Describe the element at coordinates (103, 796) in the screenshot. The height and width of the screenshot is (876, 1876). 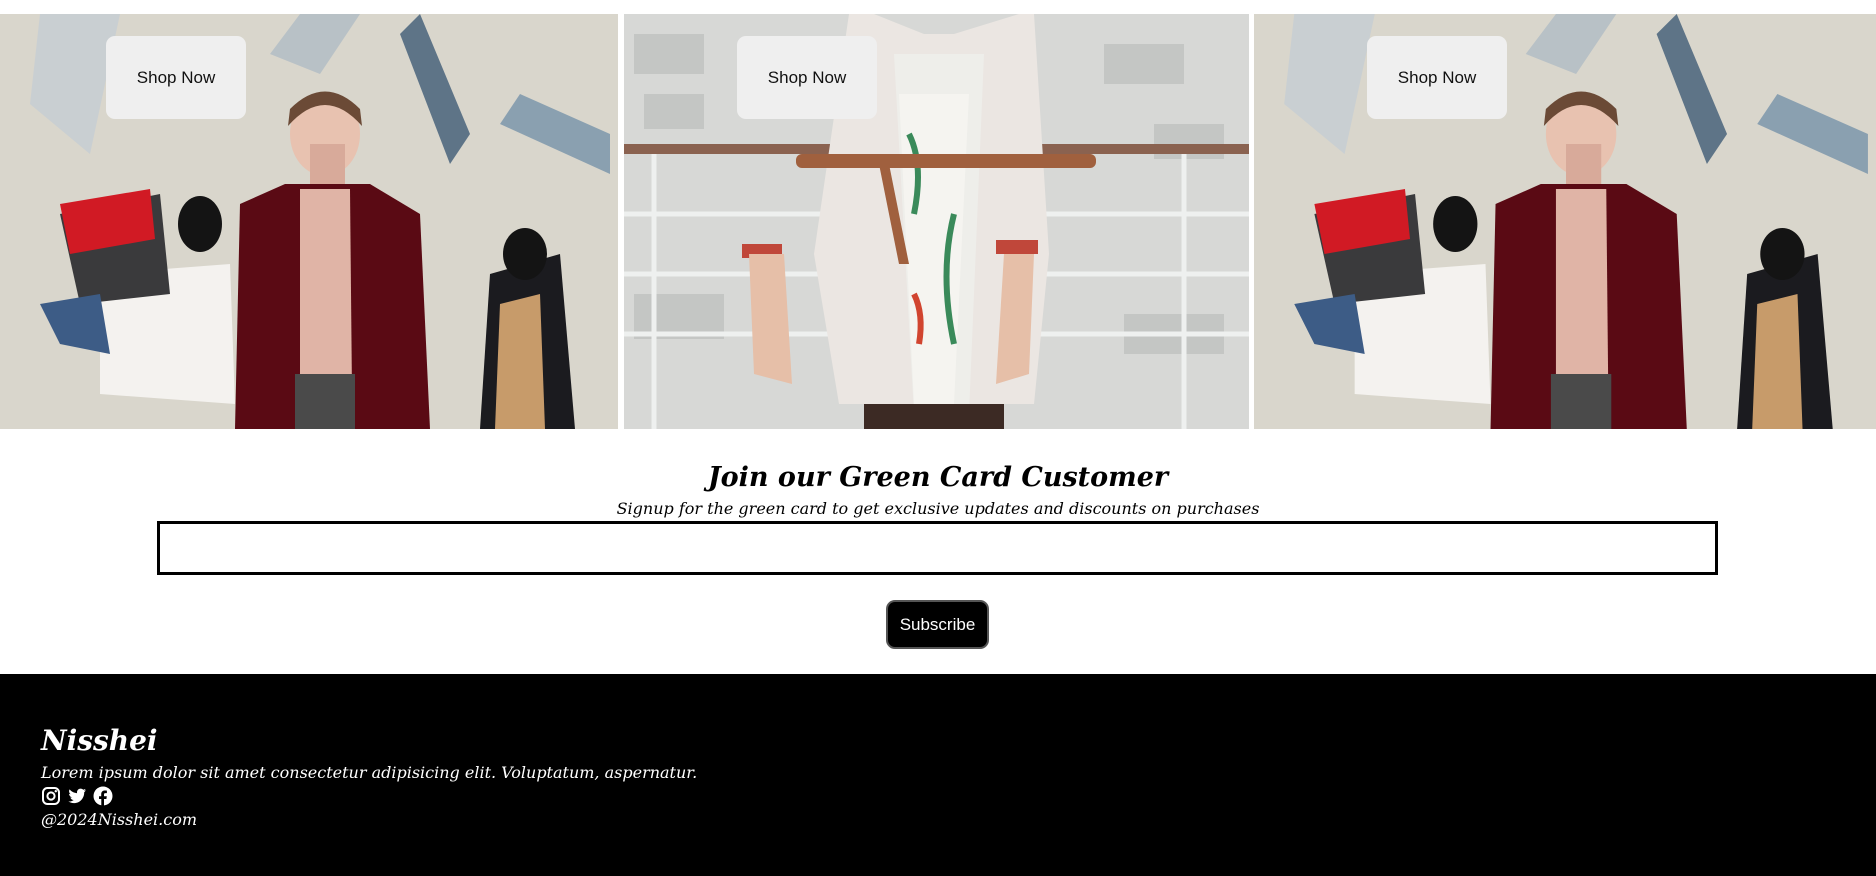
I see `facebook-icon` at that location.